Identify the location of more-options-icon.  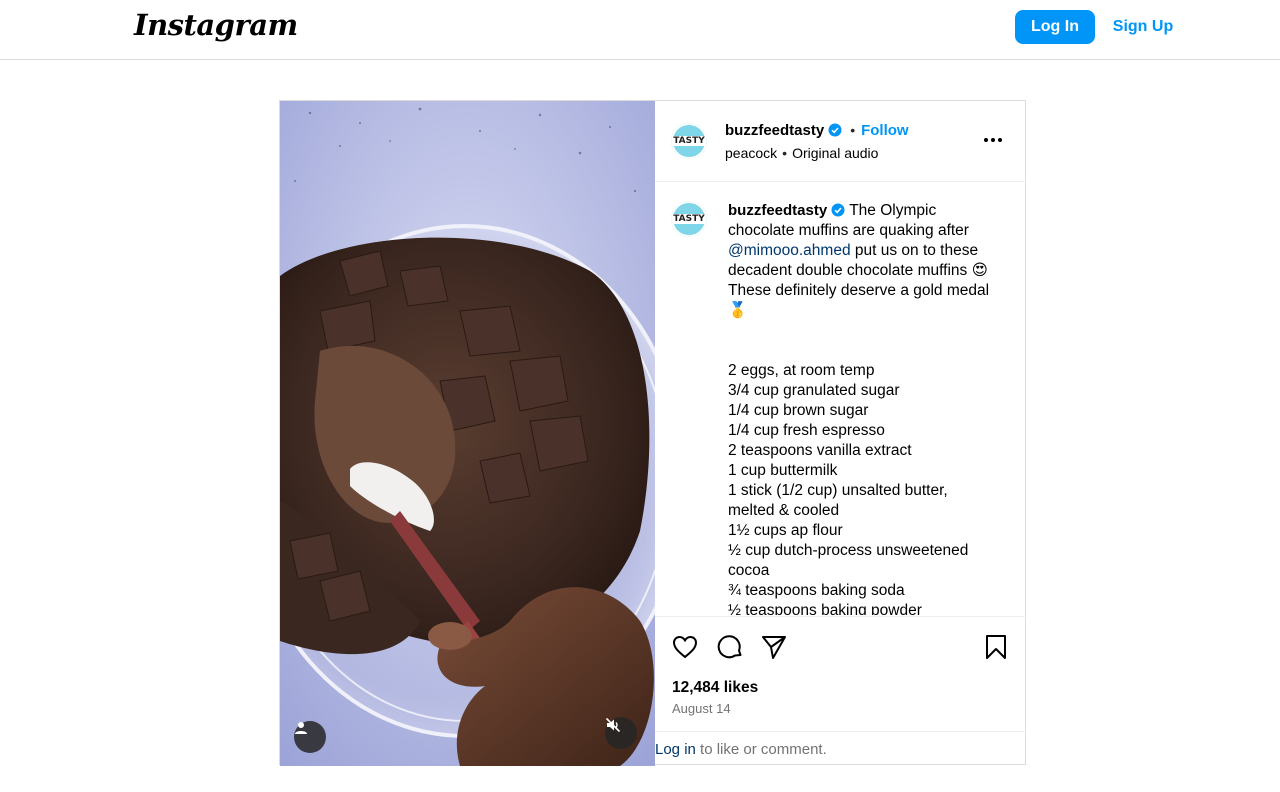
(993, 140).